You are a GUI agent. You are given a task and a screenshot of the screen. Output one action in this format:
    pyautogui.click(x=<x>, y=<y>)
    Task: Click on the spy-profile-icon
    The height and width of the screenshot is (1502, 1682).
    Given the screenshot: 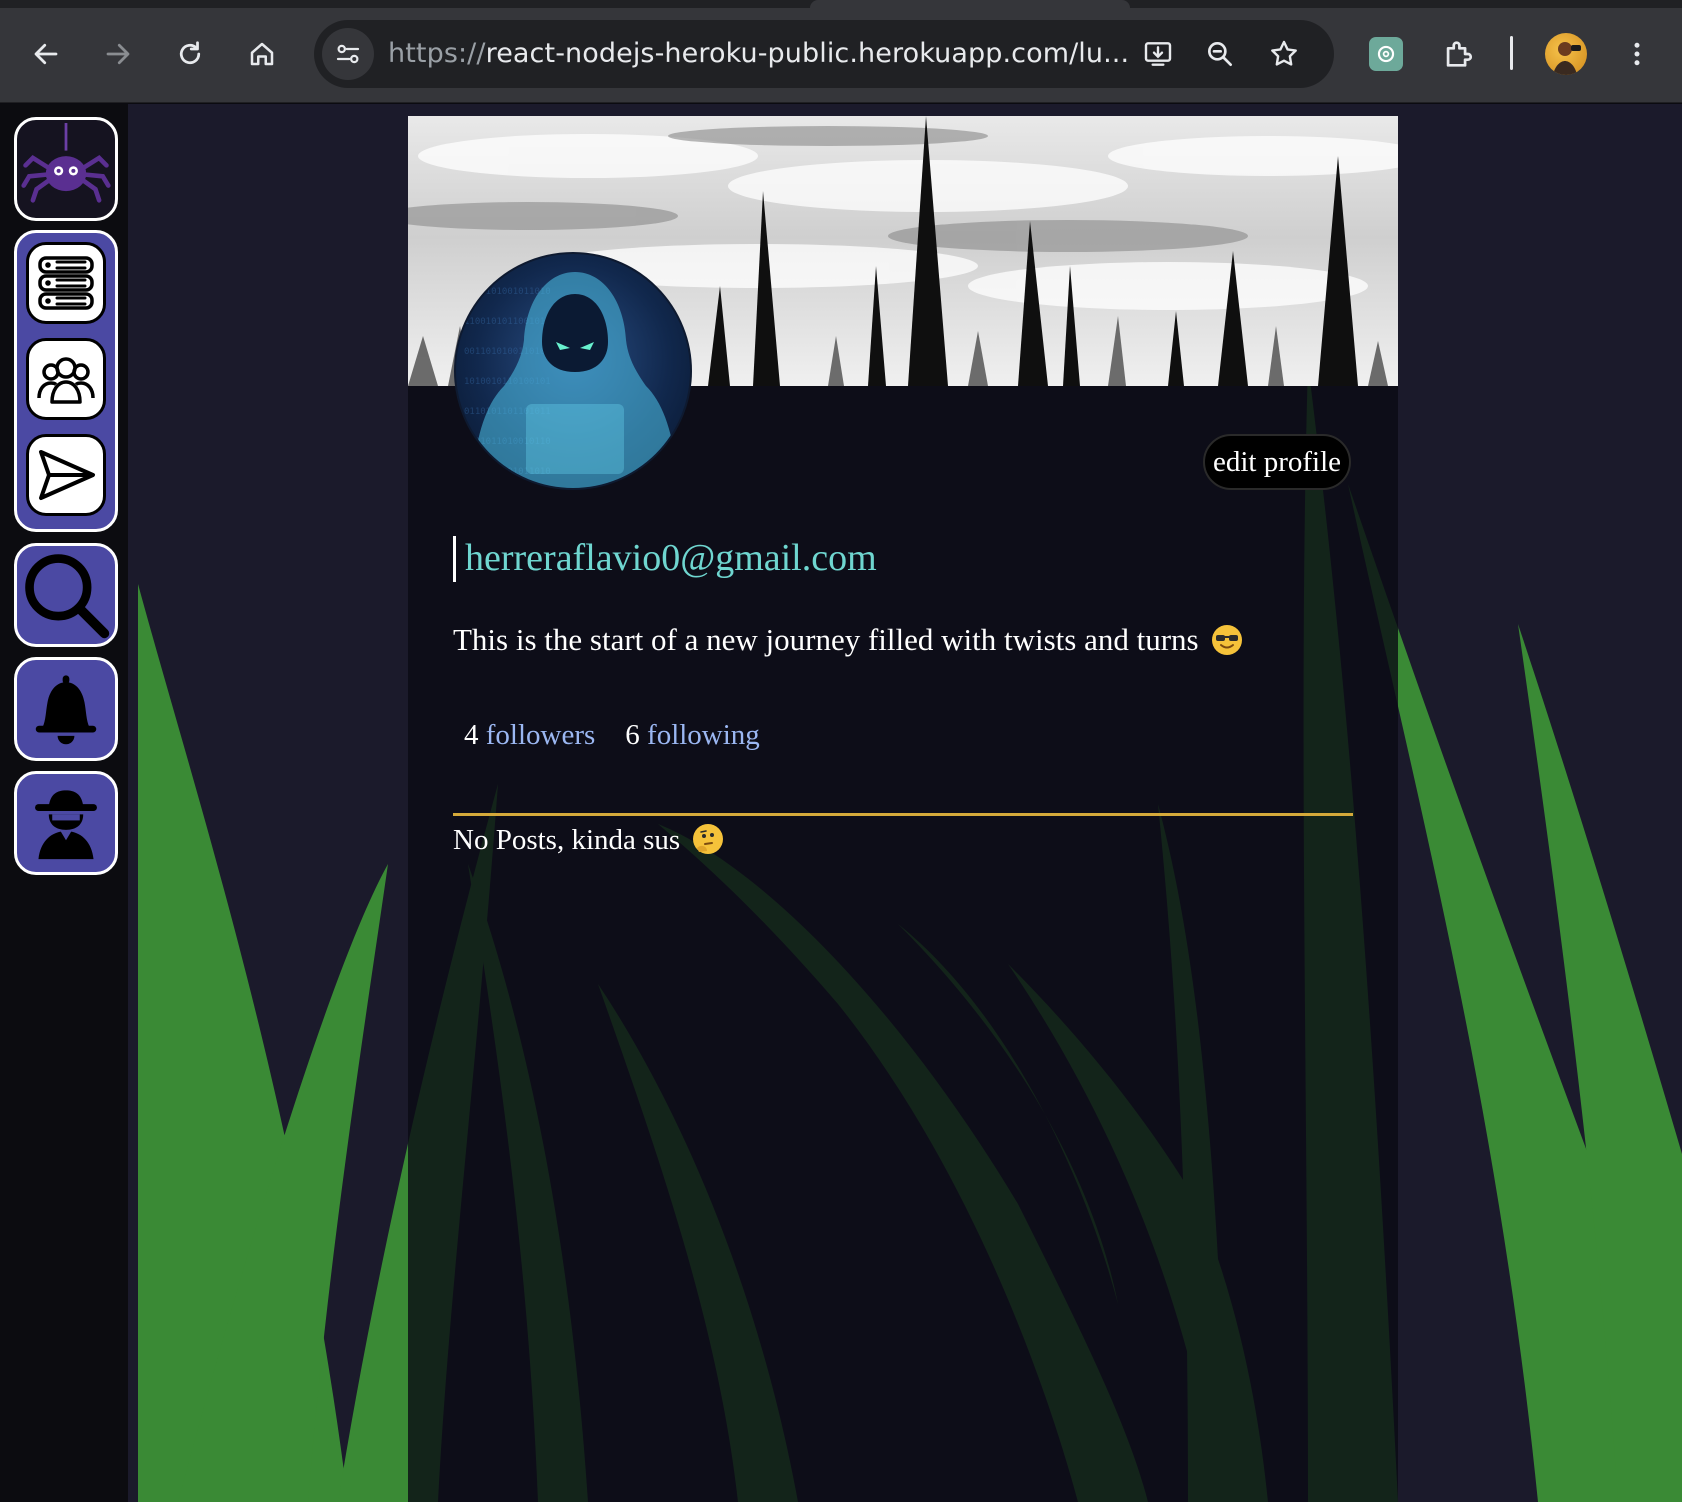 What is the action you would take?
    pyautogui.click(x=66, y=823)
    